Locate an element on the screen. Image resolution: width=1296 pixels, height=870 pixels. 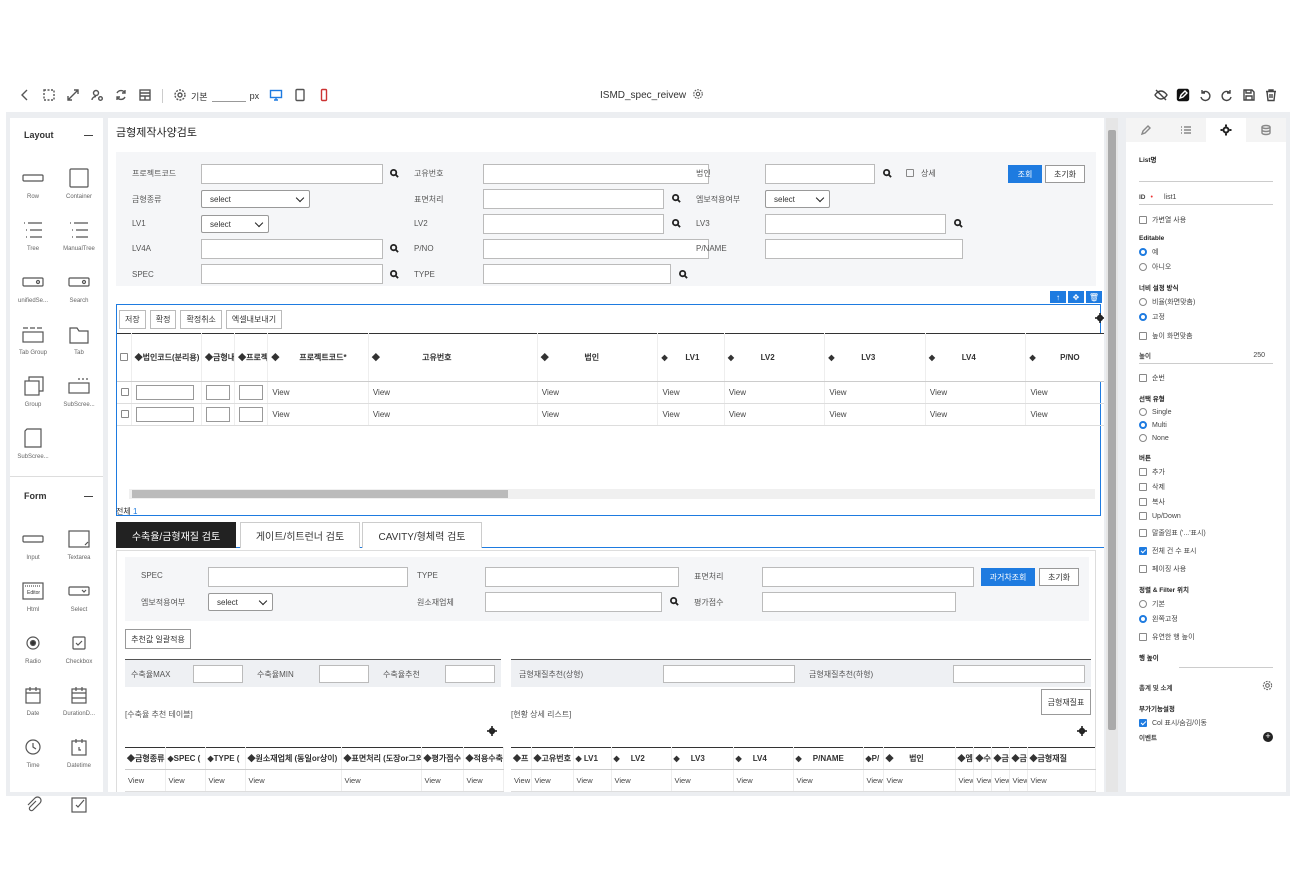
row-checkbox is located at coordinates (125, 413).